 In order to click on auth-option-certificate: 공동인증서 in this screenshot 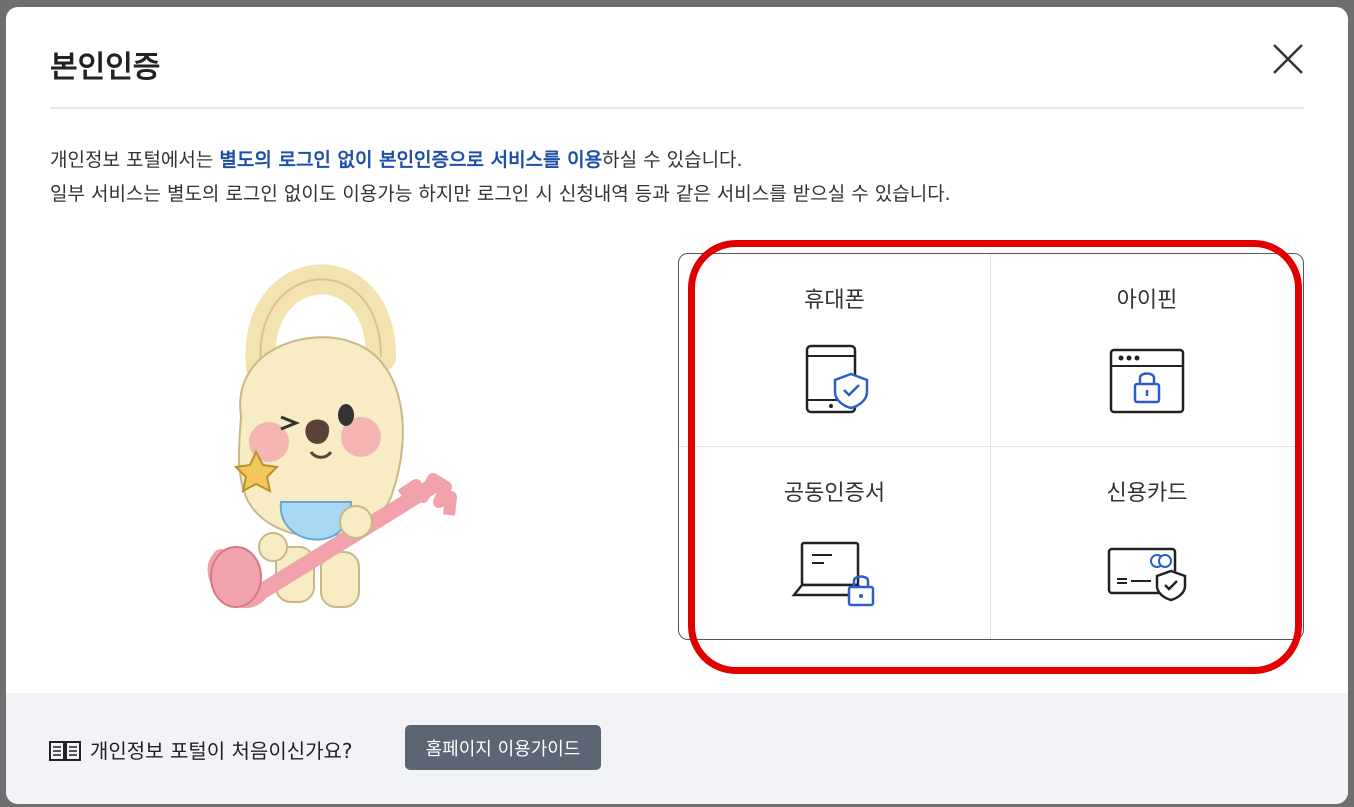, I will do `click(835, 542)`.